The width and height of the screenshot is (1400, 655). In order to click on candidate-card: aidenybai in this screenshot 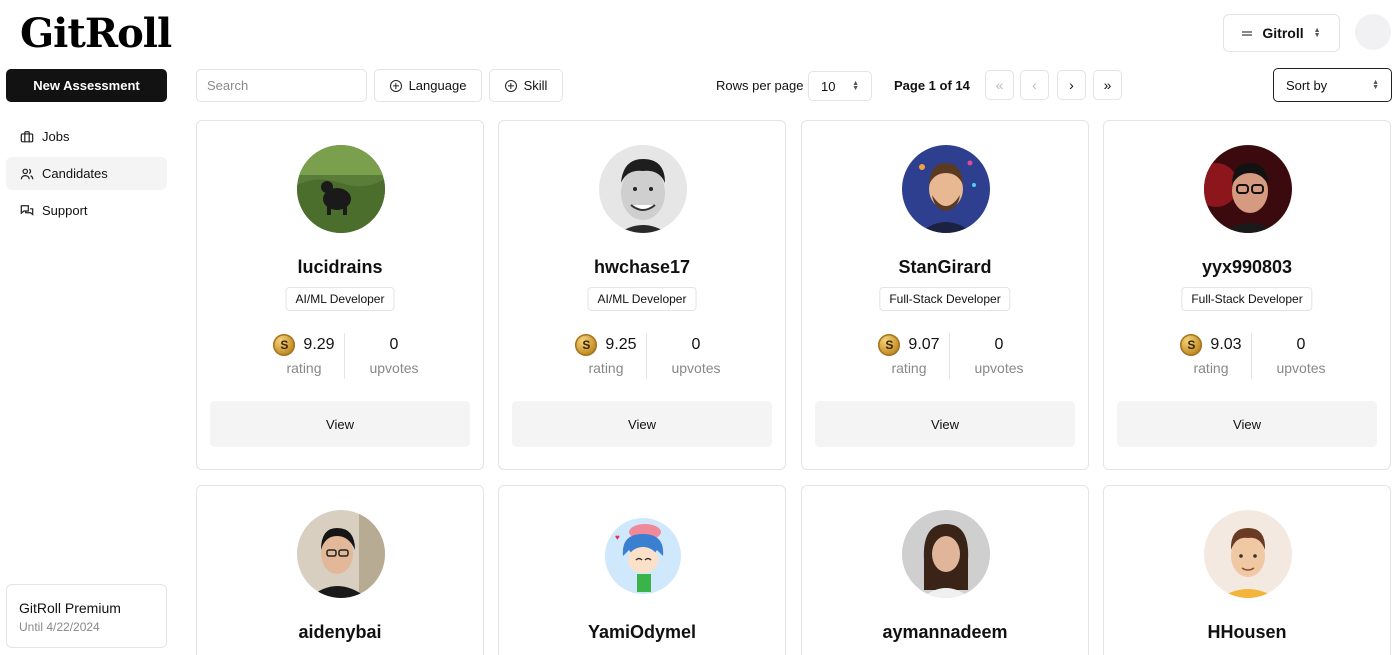, I will do `click(340, 570)`.